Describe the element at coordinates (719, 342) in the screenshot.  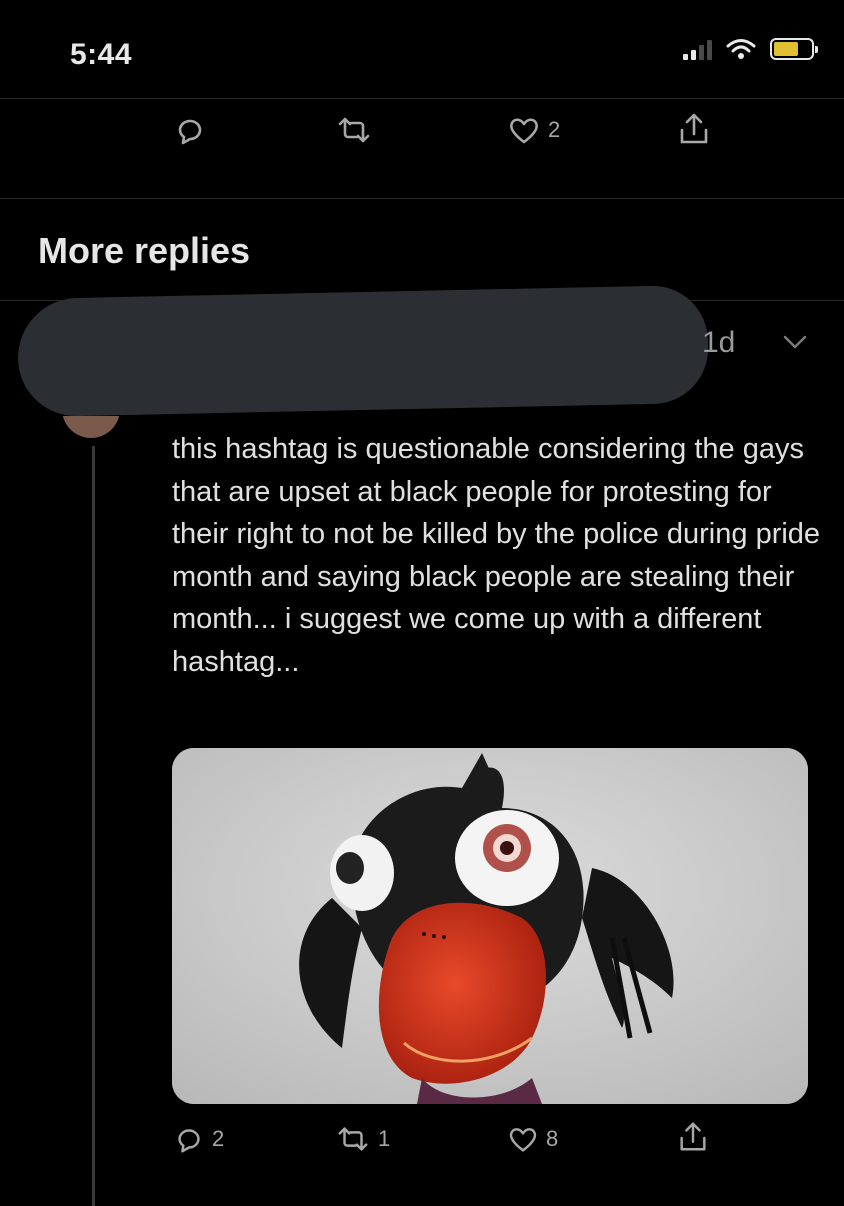
I see `reply-timestamp: 1d` at that location.